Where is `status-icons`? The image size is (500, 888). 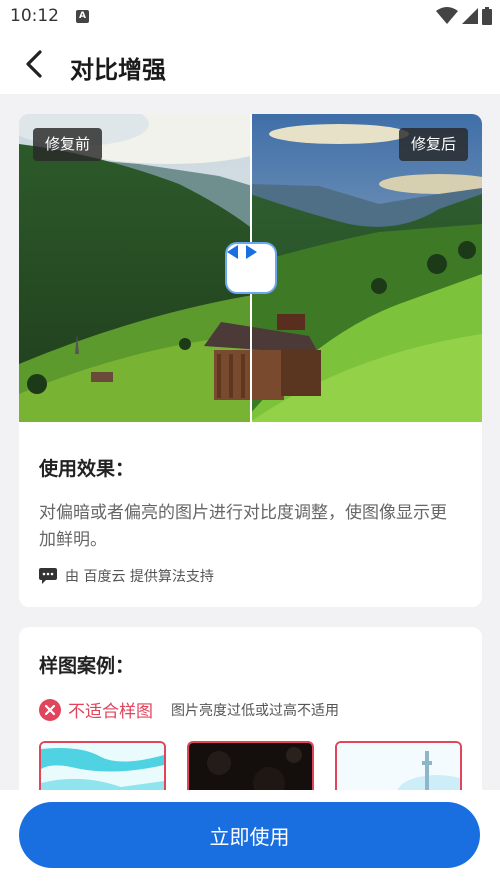
status-icons is located at coordinates (464, 16).